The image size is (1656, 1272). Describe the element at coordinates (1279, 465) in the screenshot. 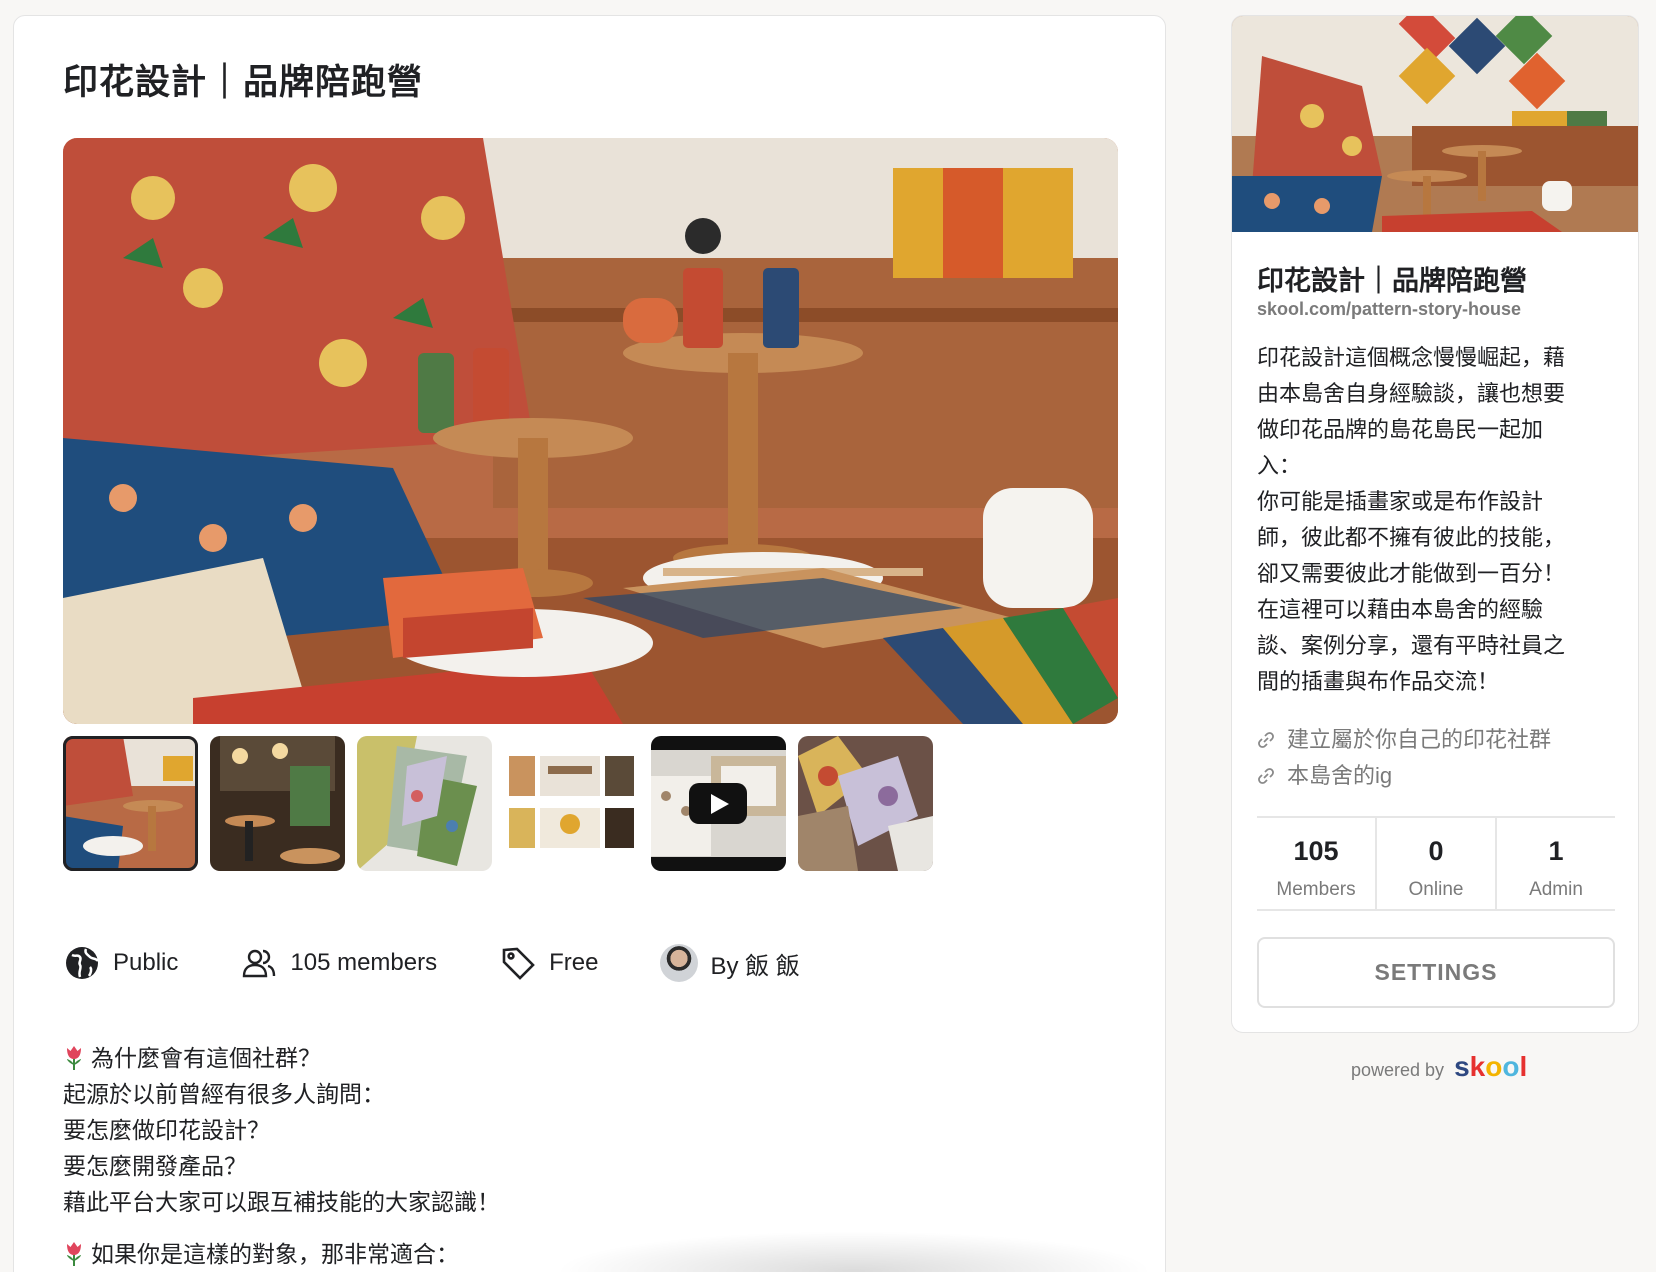

I see `sidebar-description-line: 入：` at that location.